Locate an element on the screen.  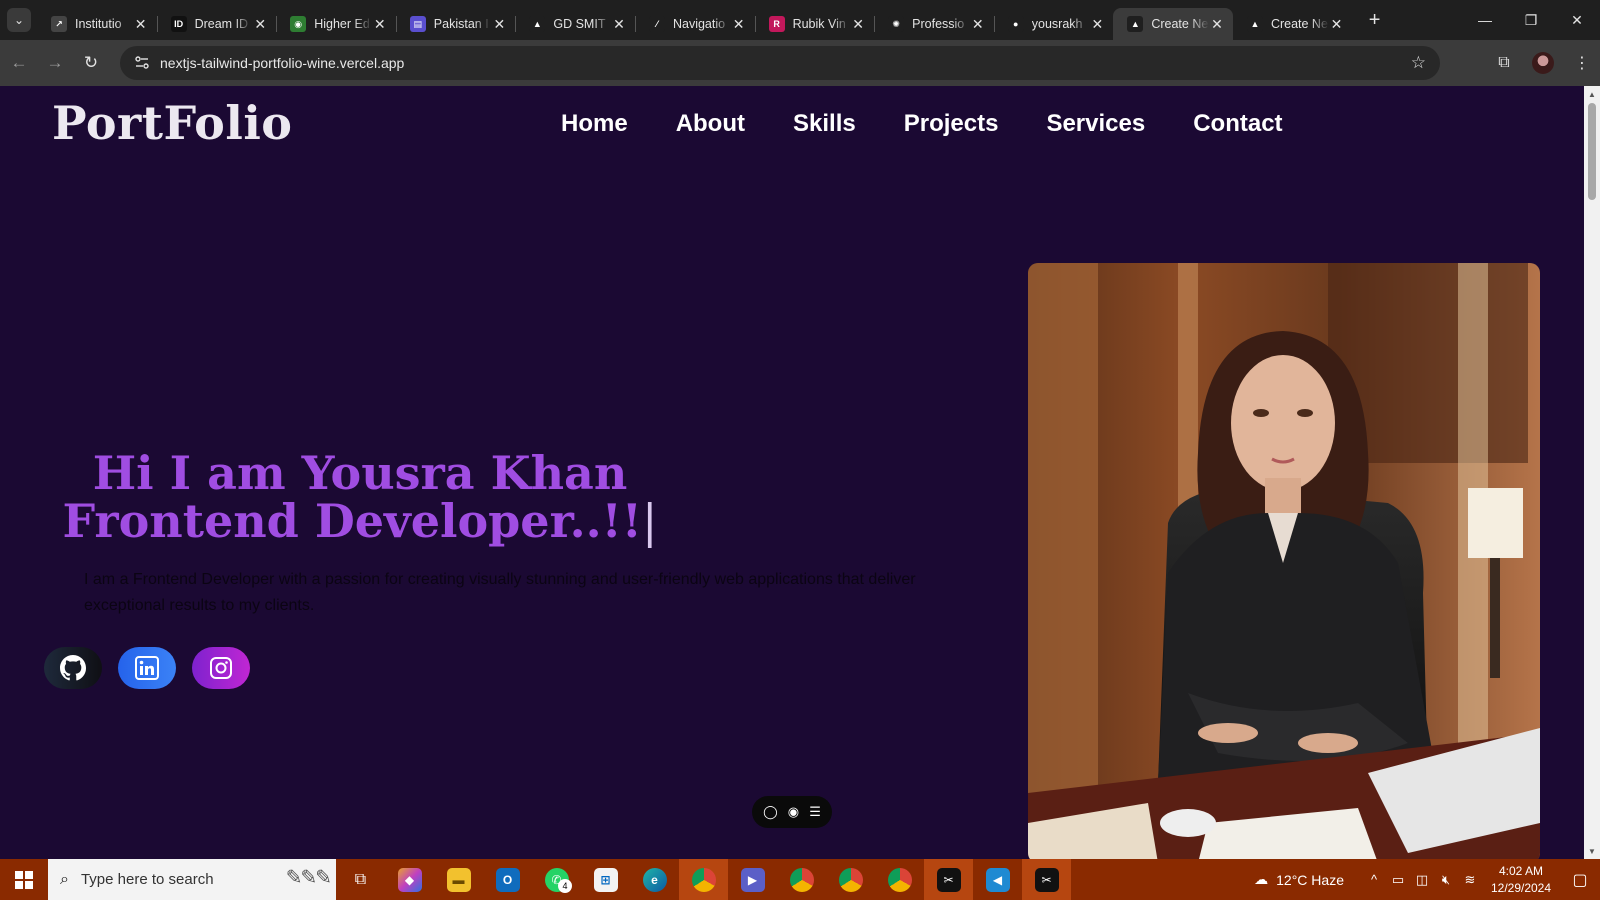
tab-title: Dream ID is located at coordinates (221, 24).